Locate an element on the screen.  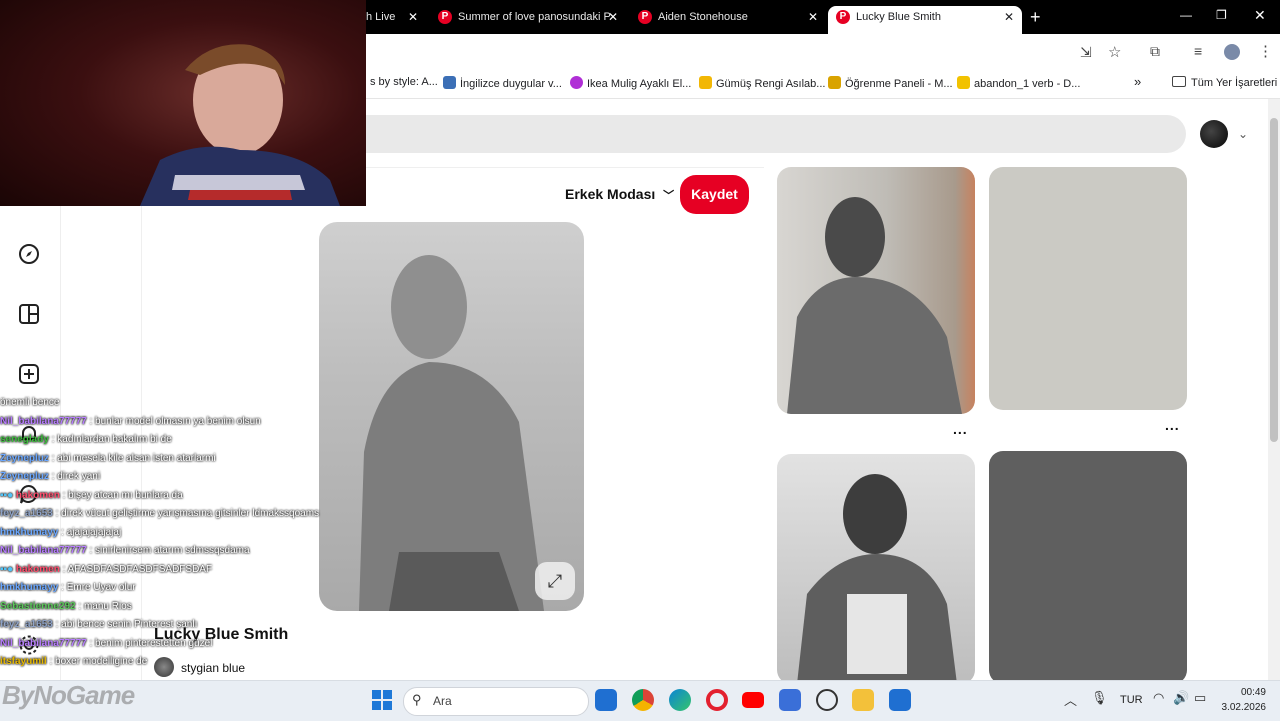
tab-2: P Summer of love panosundaki P ✕ is located at coordinates (528, 20).